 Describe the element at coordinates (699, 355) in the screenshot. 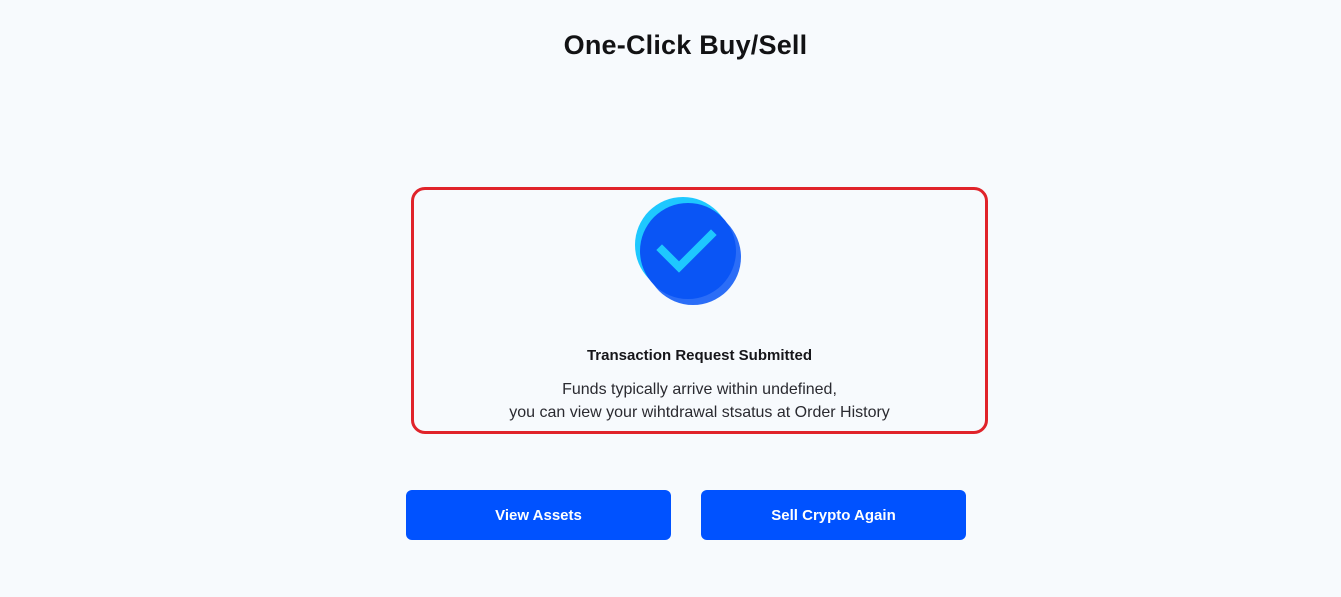

I see `result-title: Transaction Request Submitted` at that location.